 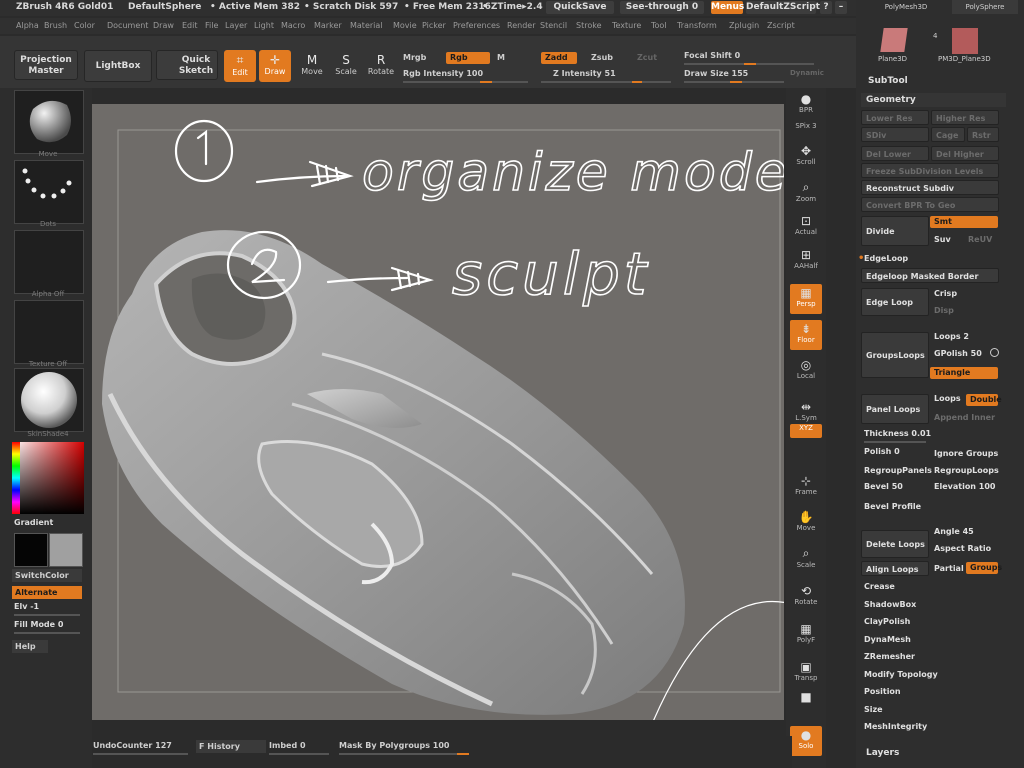 I want to click on regroup-loops-toggle: RegroupLoops, so click(x=966, y=470).